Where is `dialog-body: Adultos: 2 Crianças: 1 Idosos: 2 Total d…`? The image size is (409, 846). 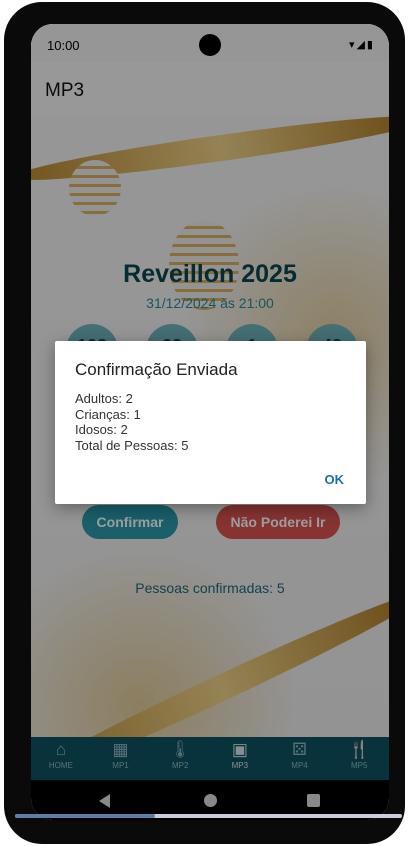 dialog-body: Adultos: 2 Crianças: 1 Idosos: 2 Total d… is located at coordinates (131, 422).